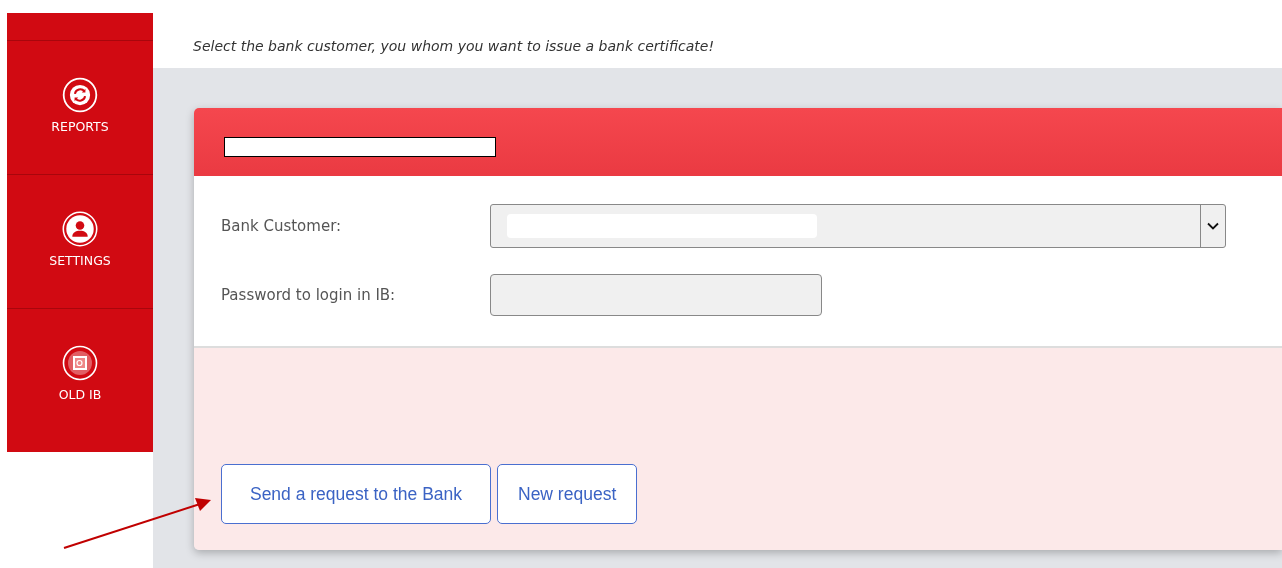 The image size is (1282, 568). I want to click on customer-select, so click(858, 226).